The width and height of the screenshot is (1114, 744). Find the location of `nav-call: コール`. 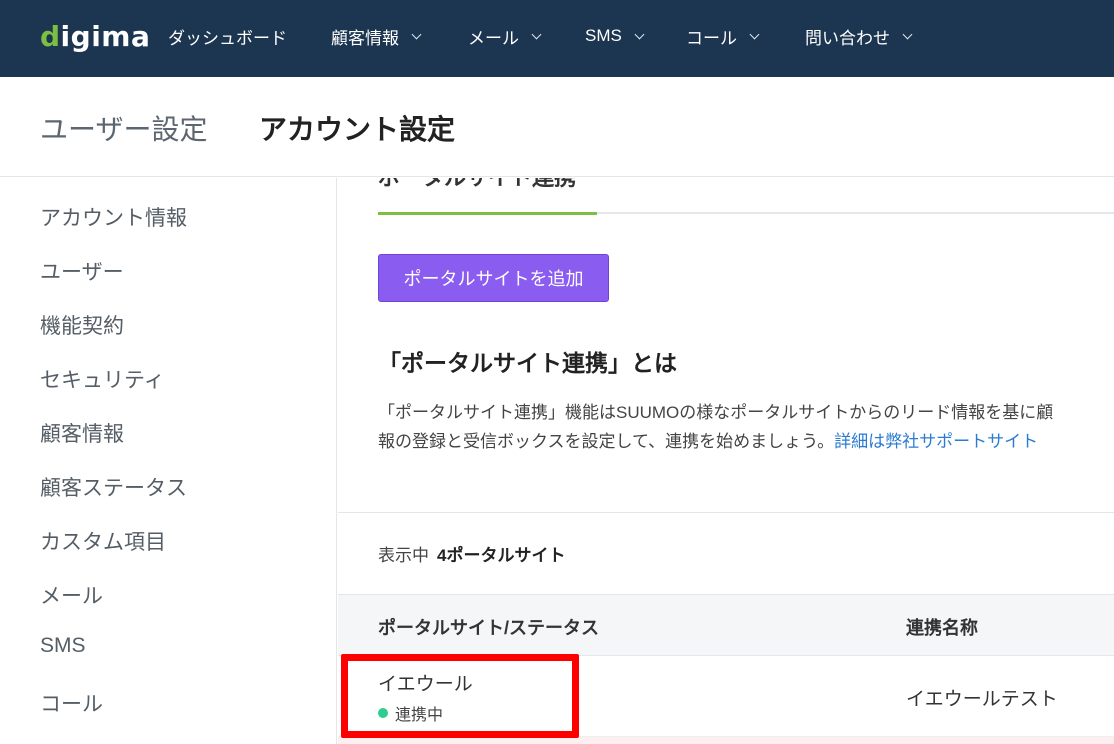

nav-call: コール is located at coordinates (723, 36).